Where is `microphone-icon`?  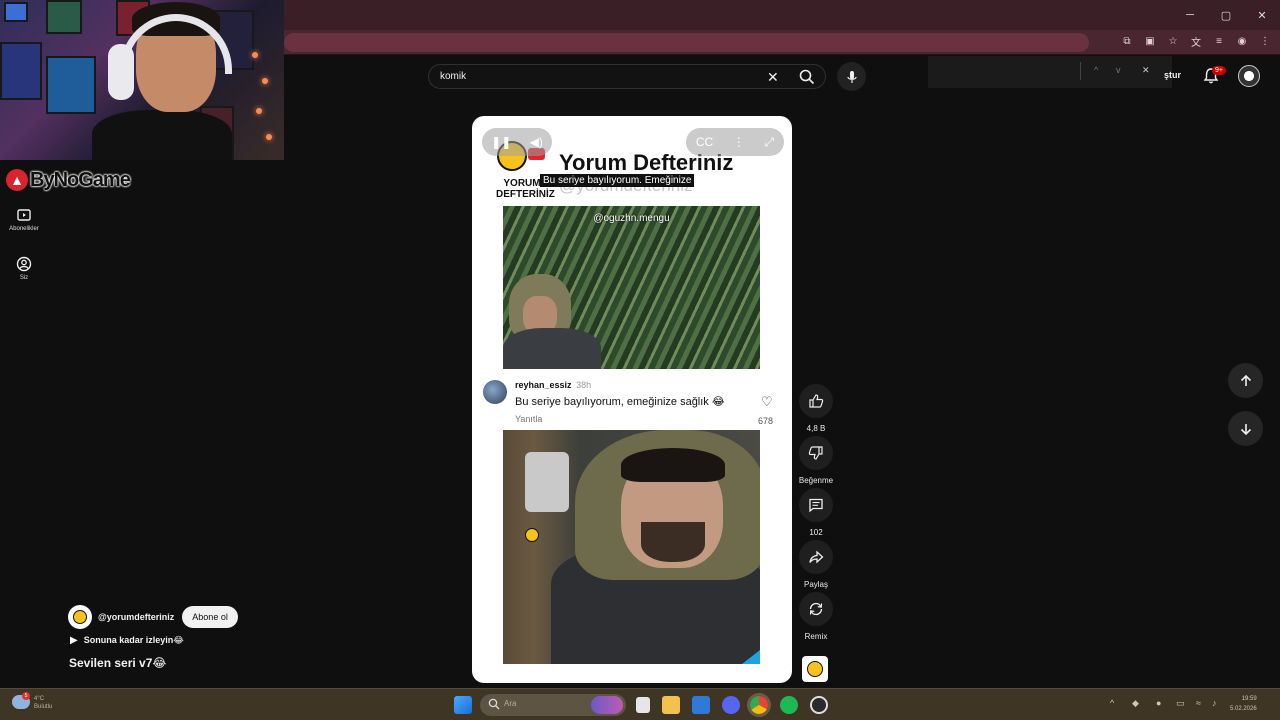 microphone-icon is located at coordinates (851, 76).